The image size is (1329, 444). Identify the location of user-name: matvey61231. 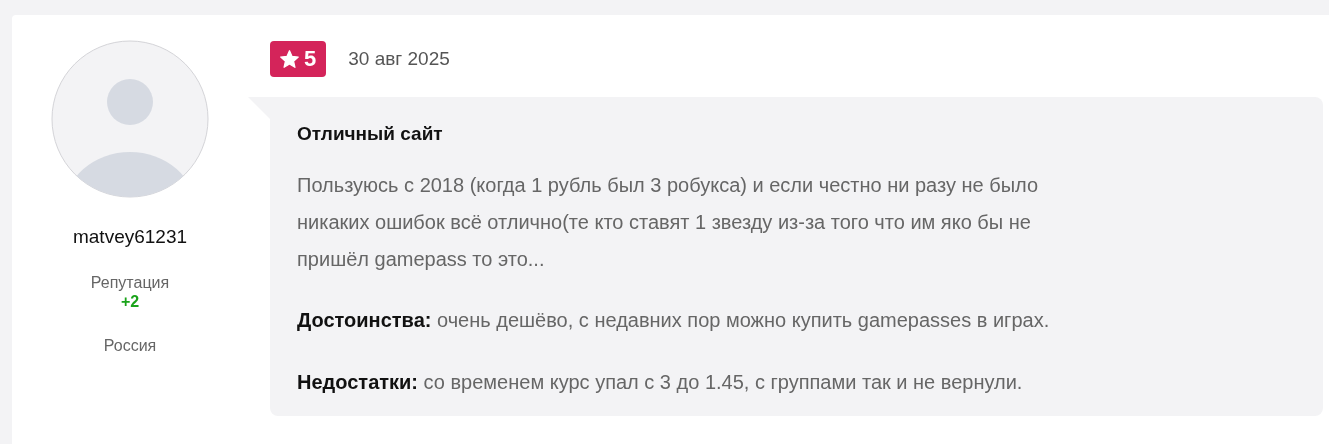
(130, 237).